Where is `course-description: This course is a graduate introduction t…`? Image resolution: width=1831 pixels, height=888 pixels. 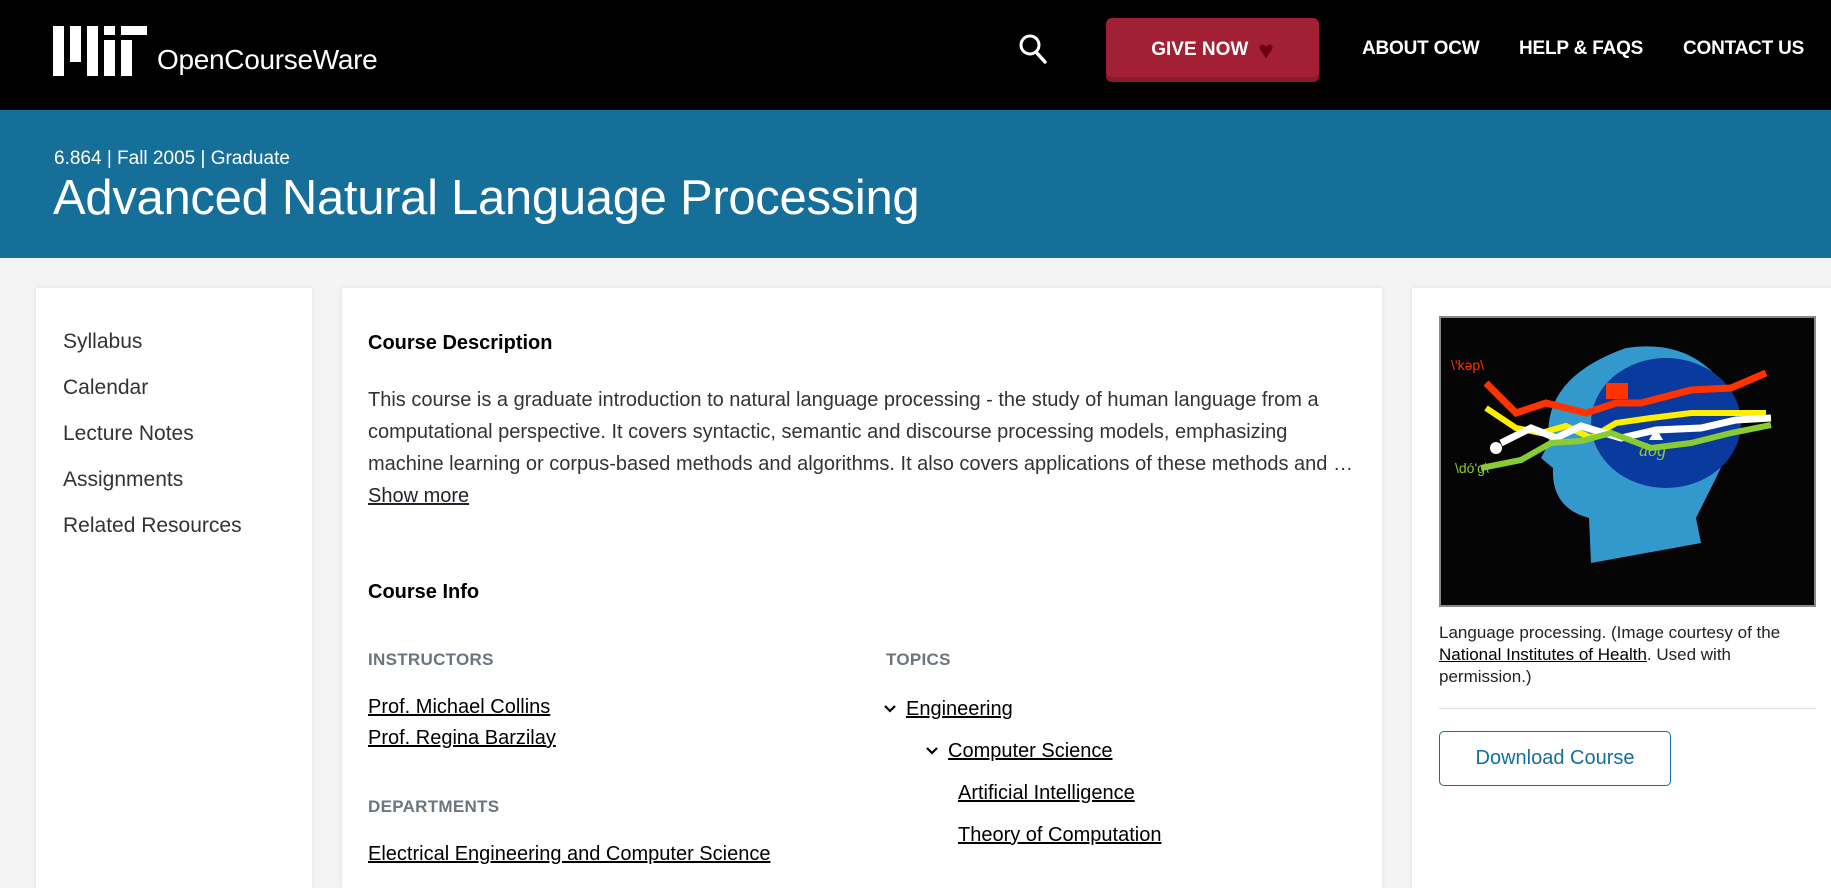 course-description: This course is a graduate introduction t… is located at coordinates (868, 448).